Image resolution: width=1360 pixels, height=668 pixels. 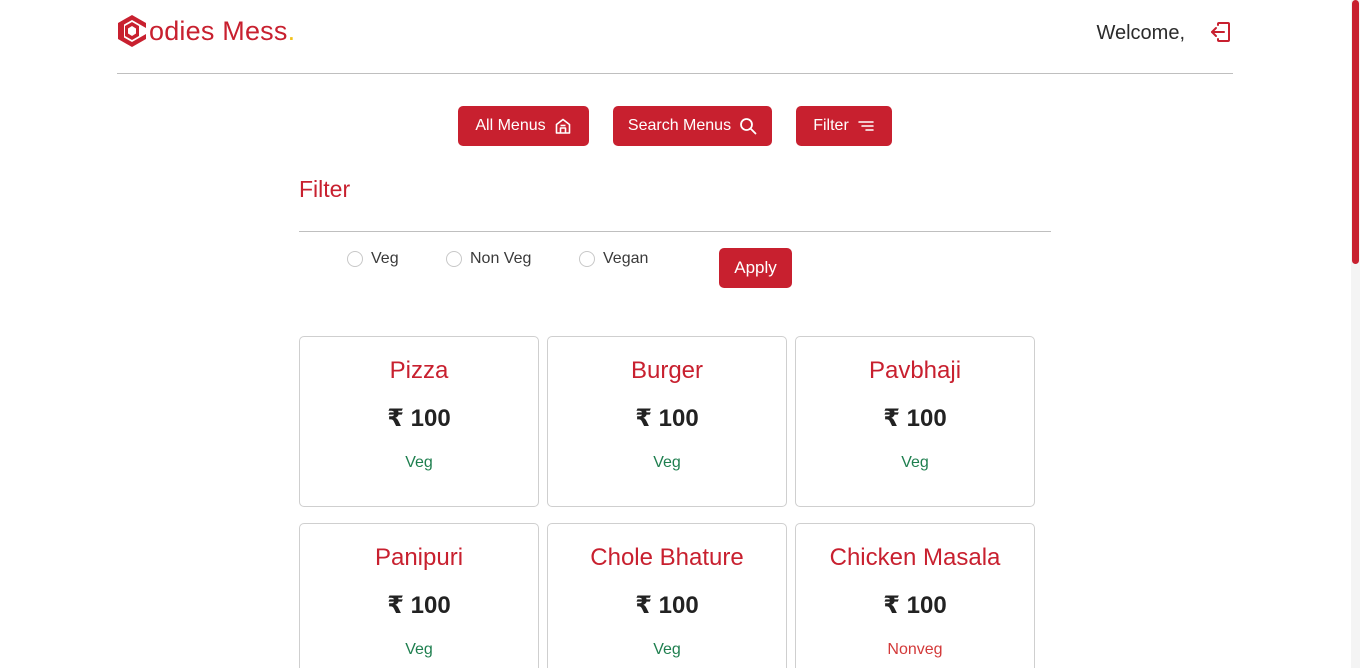 I want to click on menu-item-name: Pizza, so click(x=419, y=370).